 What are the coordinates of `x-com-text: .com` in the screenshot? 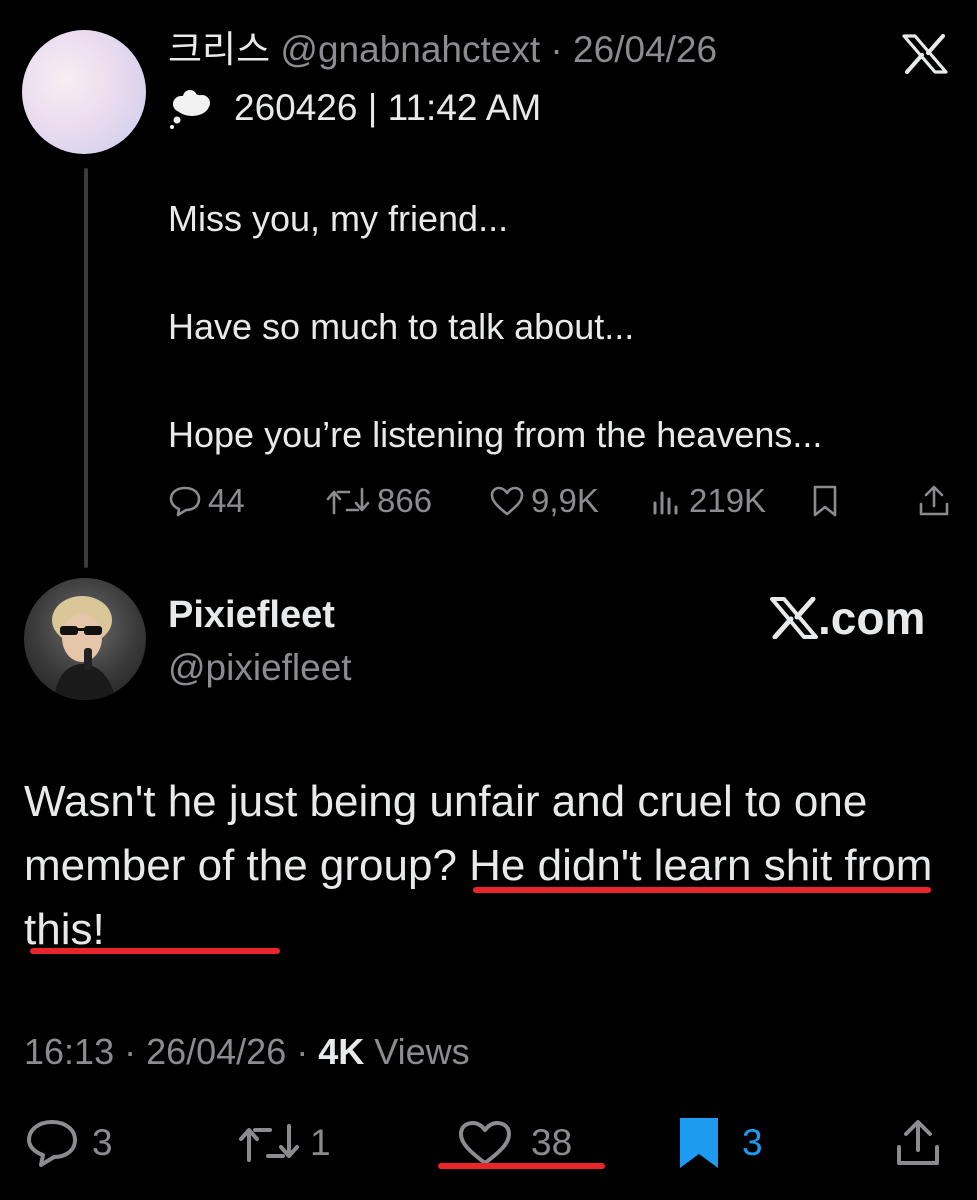 It's located at (872, 618).